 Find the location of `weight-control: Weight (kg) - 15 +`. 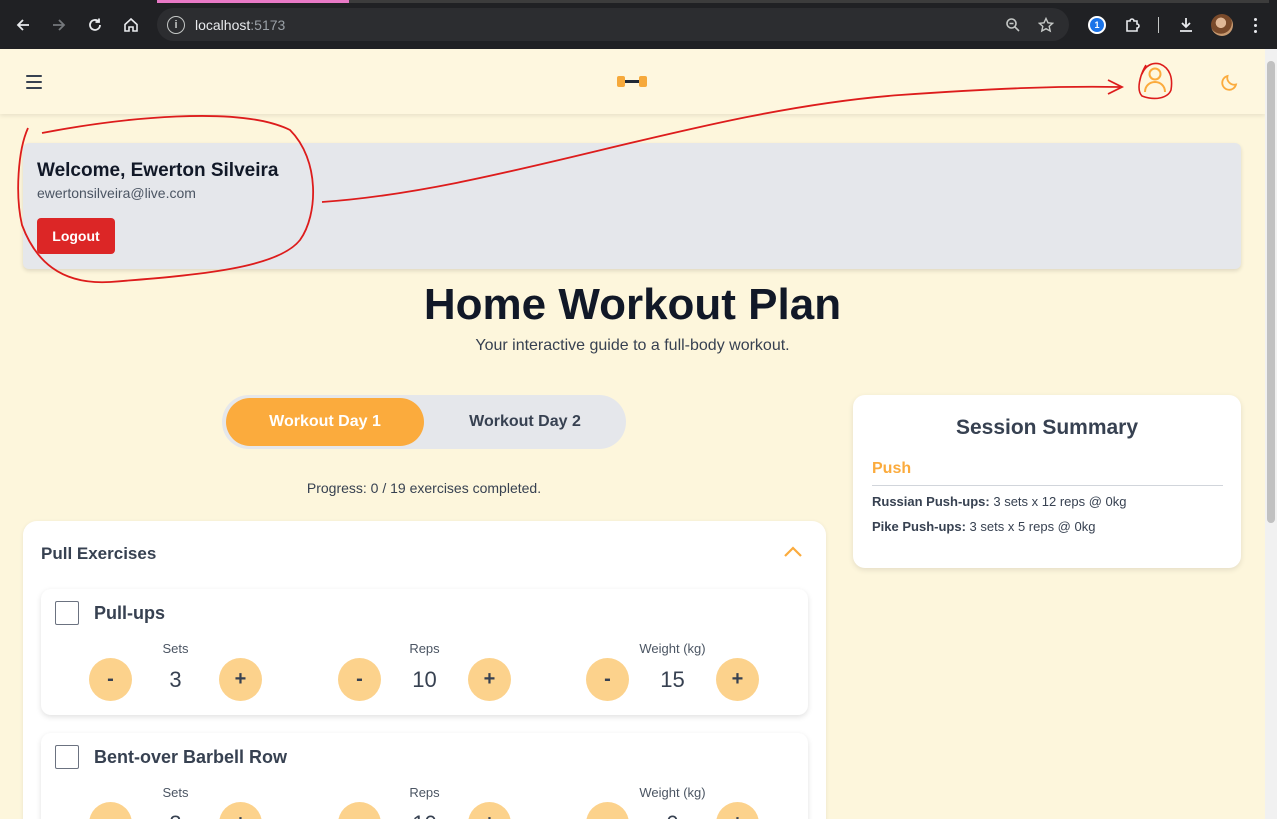

weight-control: Weight (kg) - 15 + is located at coordinates (672, 669).